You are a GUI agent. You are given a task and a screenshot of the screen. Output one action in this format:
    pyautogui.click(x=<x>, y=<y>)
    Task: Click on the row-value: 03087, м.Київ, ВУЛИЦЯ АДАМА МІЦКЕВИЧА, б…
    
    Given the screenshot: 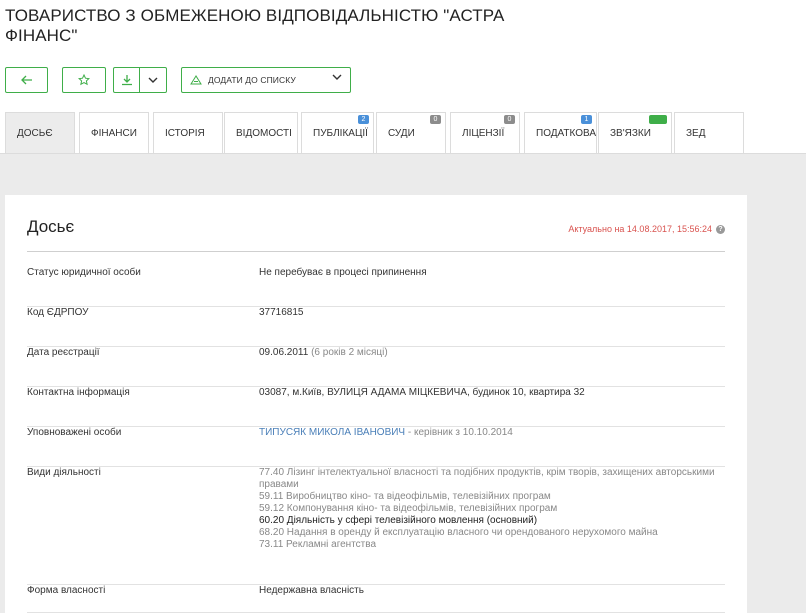 What is the action you would take?
    pyautogui.click(x=422, y=392)
    